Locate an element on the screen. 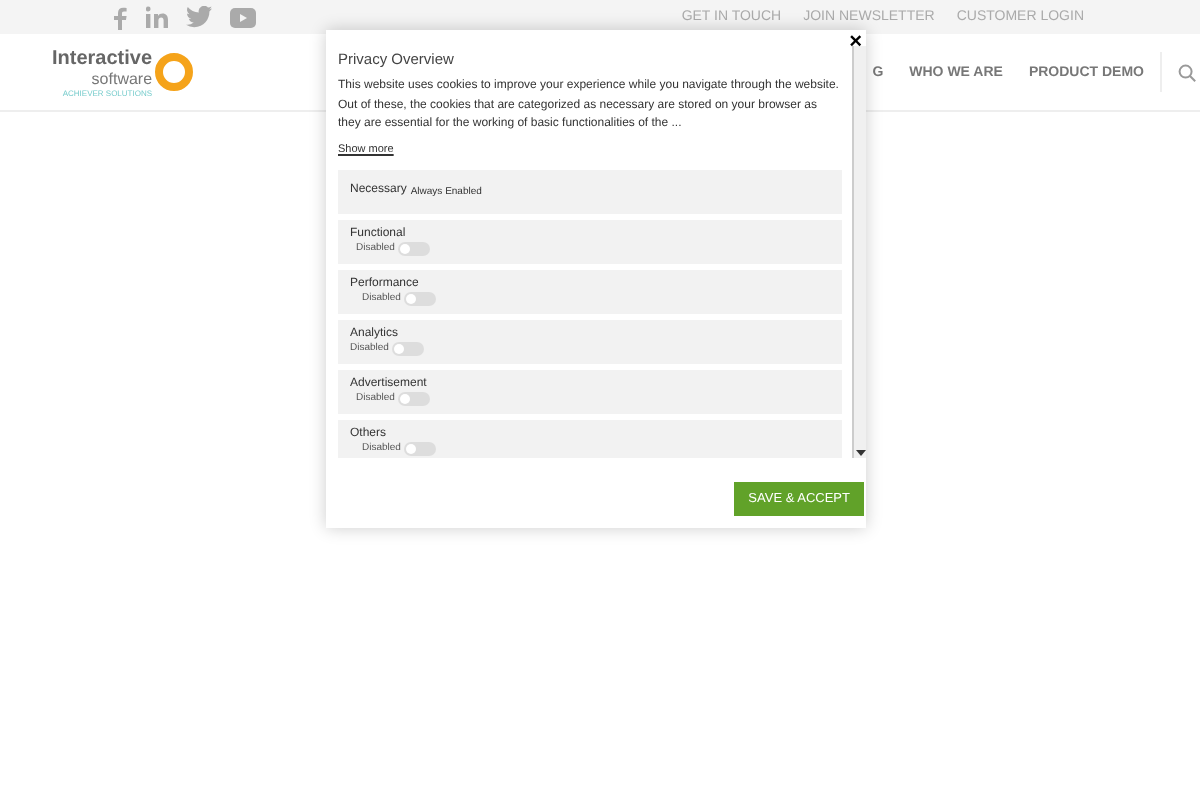 The width and height of the screenshot is (1200, 800). logo-name: Interactive is located at coordinates (102, 58).